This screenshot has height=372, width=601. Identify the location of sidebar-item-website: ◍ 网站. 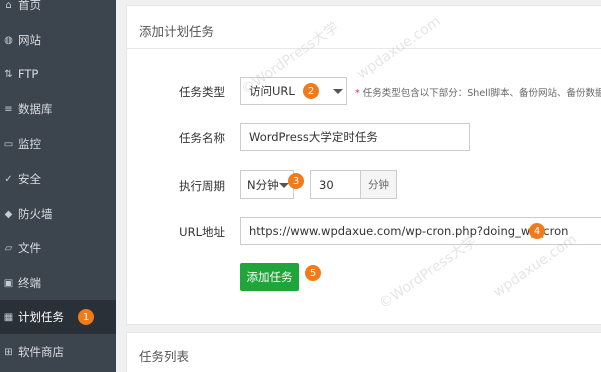
(58, 40).